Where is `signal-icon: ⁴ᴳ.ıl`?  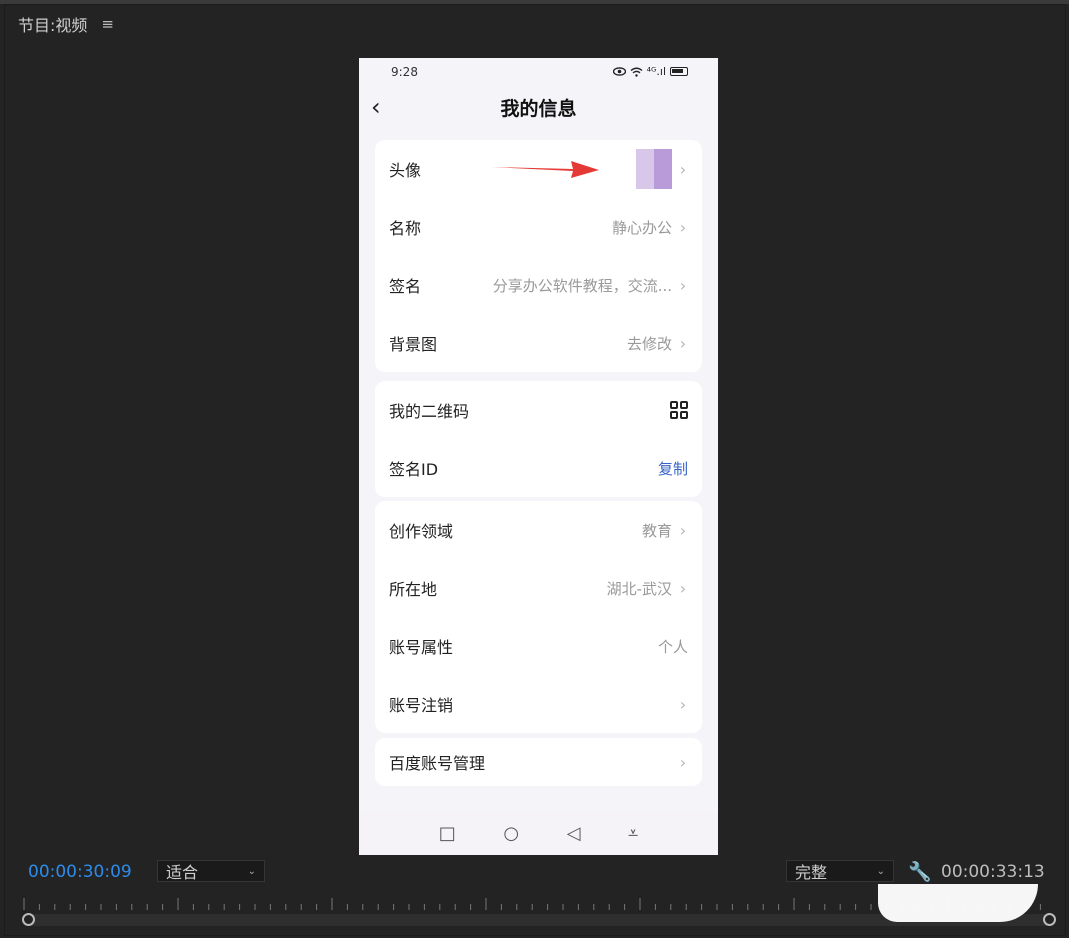
signal-icon: ⁴ᴳ.ıl is located at coordinates (656, 71).